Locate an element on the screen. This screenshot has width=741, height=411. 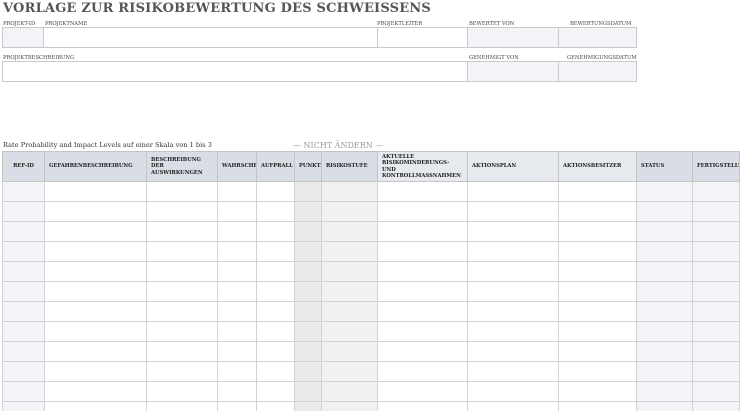
approval-date-field is located at coordinates (597, 71).